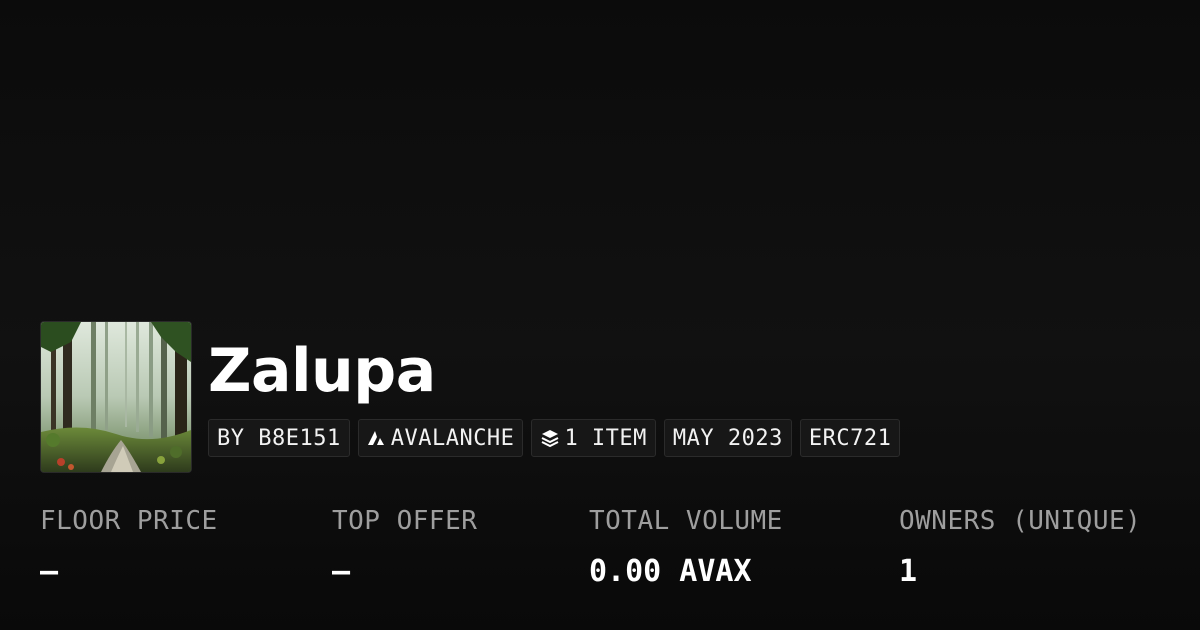 This screenshot has height=630, width=1200. I want to click on total-volume-value: 0.00 AVAX, so click(670, 571).